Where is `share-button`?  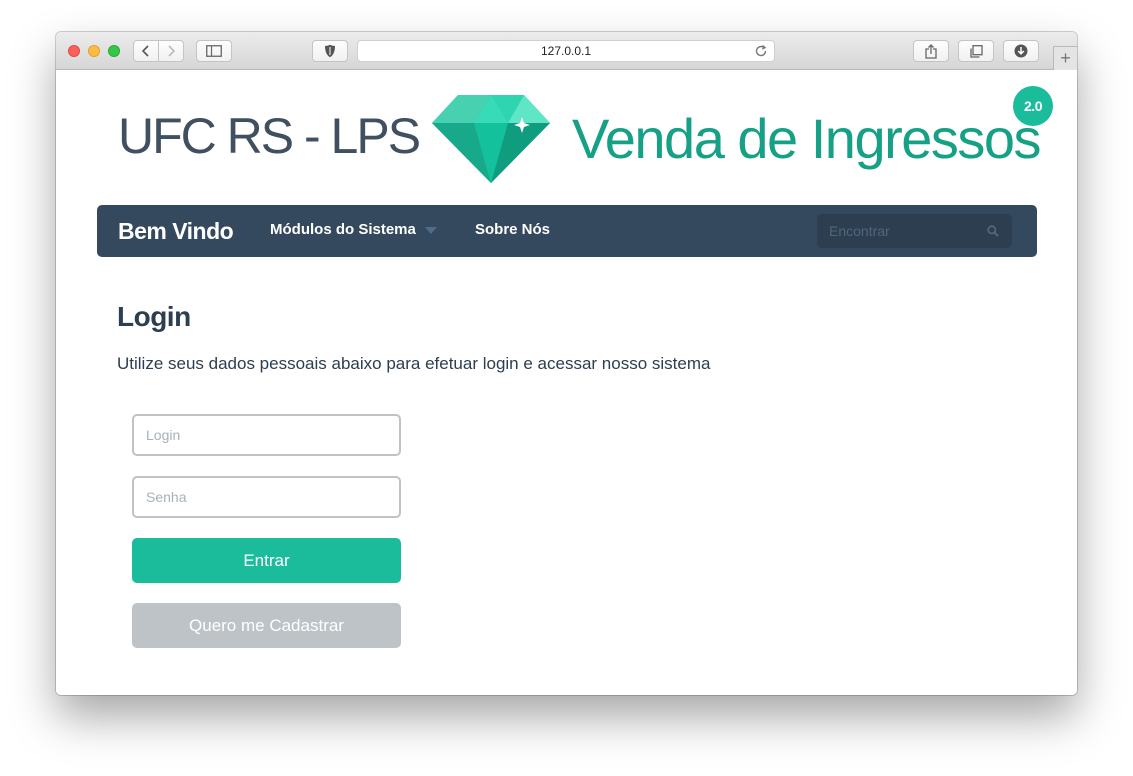
share-button is located at coordinates (931, 51).